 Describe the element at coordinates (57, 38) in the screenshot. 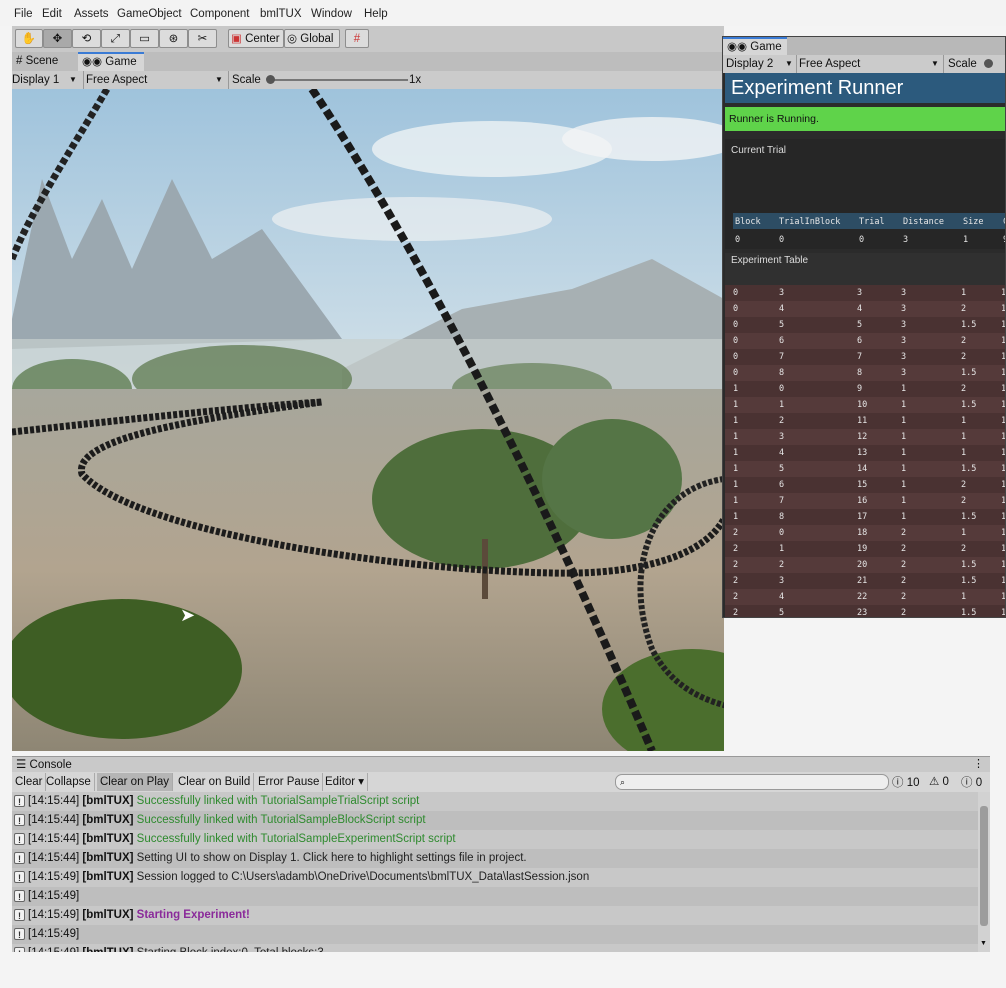

I see `move-tool-button: ✥` at that location.